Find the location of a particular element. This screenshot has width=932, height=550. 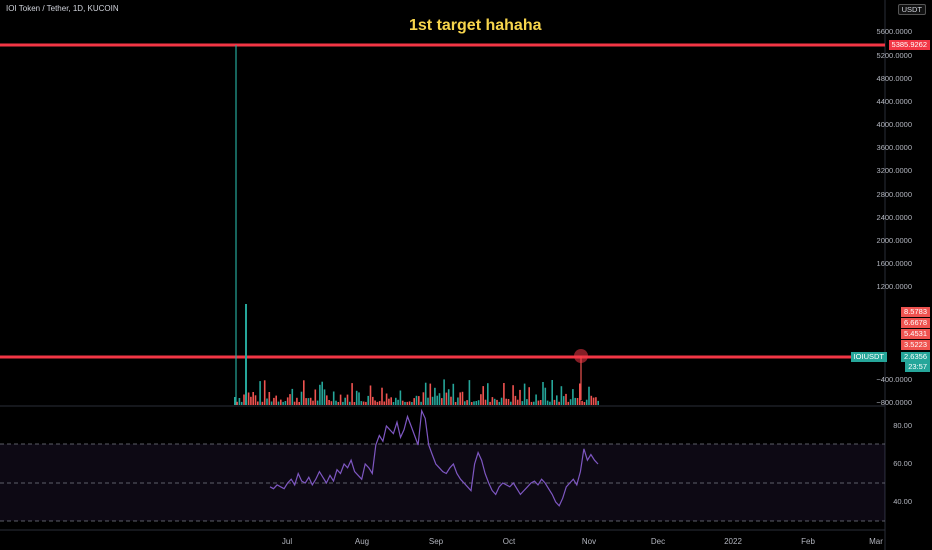

rsi-axis-label: 80.00 is located at coordinates (902, 425).